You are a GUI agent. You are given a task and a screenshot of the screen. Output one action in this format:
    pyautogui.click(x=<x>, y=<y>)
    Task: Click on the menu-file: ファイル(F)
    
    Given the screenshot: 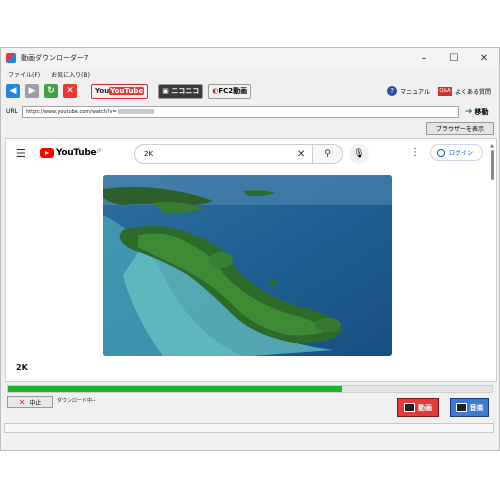 What is the action you would take?
    pyautogui.click(x=24, y=74)
    